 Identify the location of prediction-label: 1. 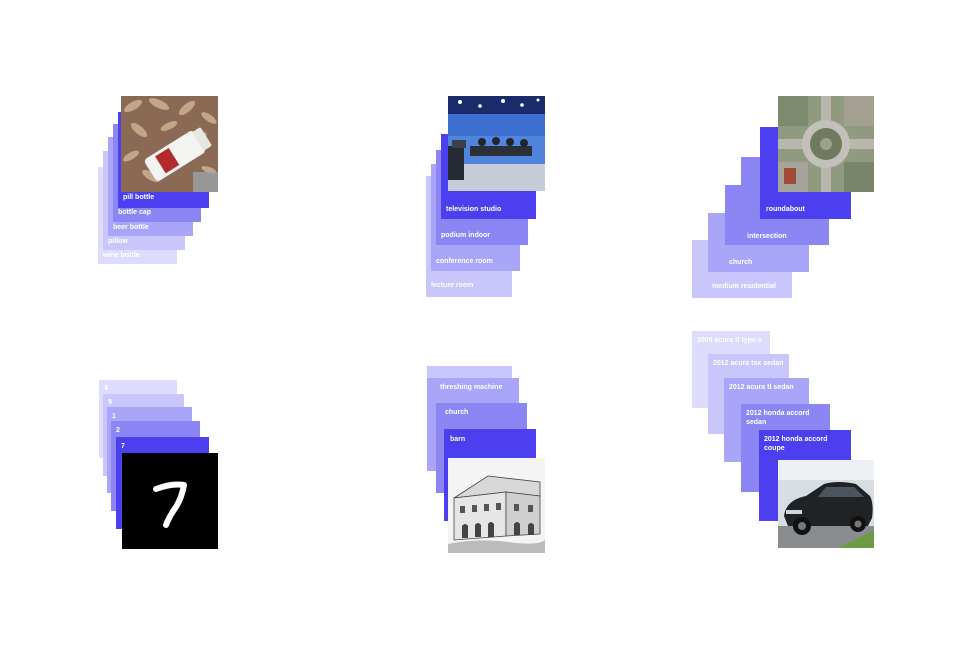
(114, 416).